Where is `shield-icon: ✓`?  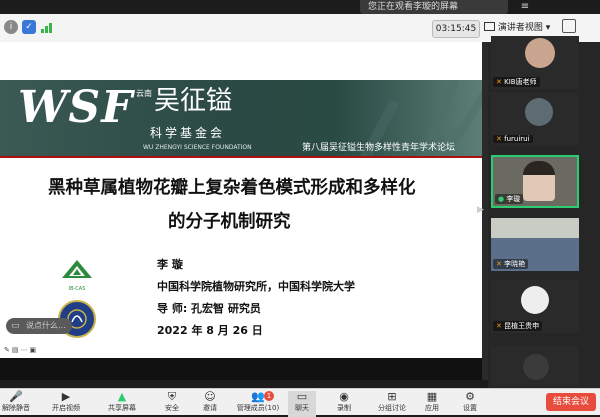
shield-icon: ✓ is located at coordinates (29, 27).